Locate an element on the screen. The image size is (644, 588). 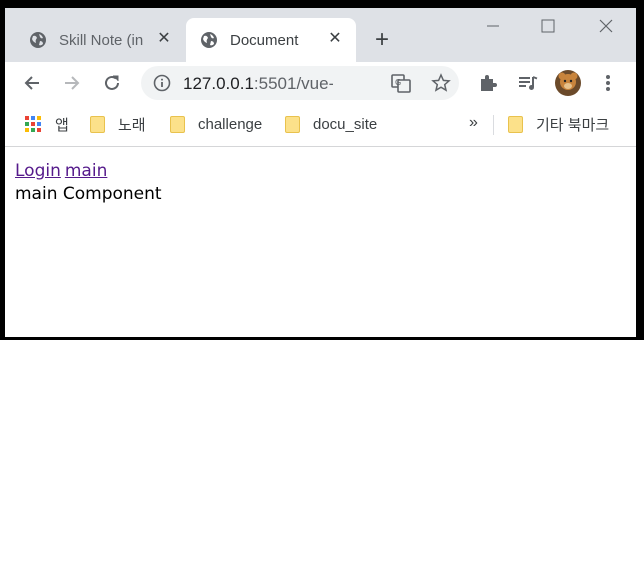
arrow-left-icon is located at coordinates (31, 83).